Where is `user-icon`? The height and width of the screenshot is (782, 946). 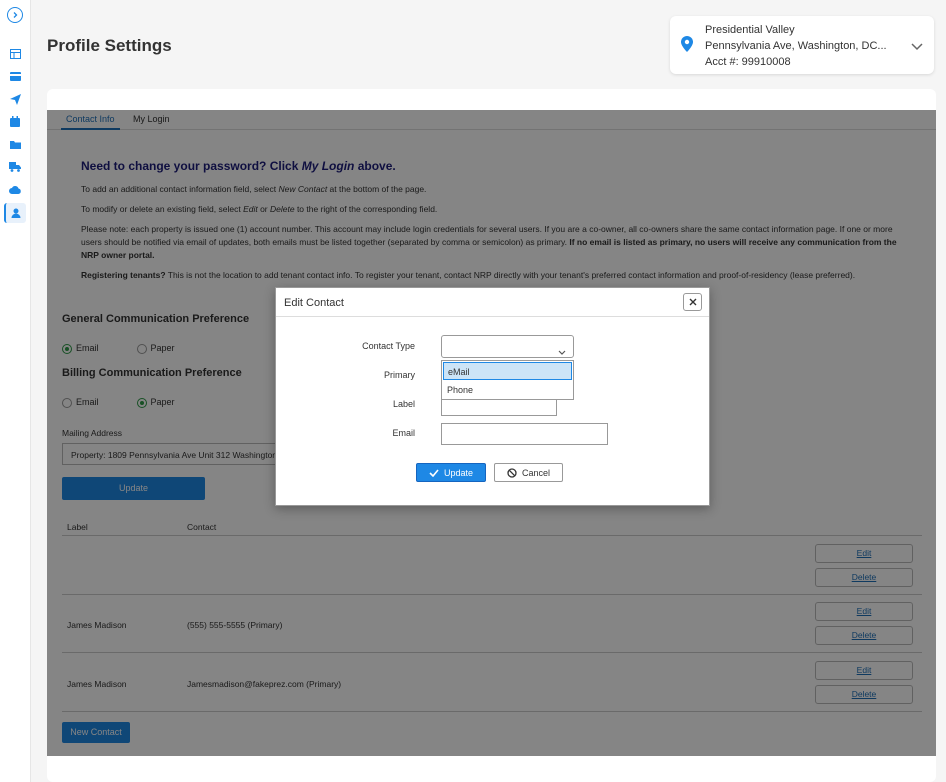
user-icon is located at coordinates (15, 213).